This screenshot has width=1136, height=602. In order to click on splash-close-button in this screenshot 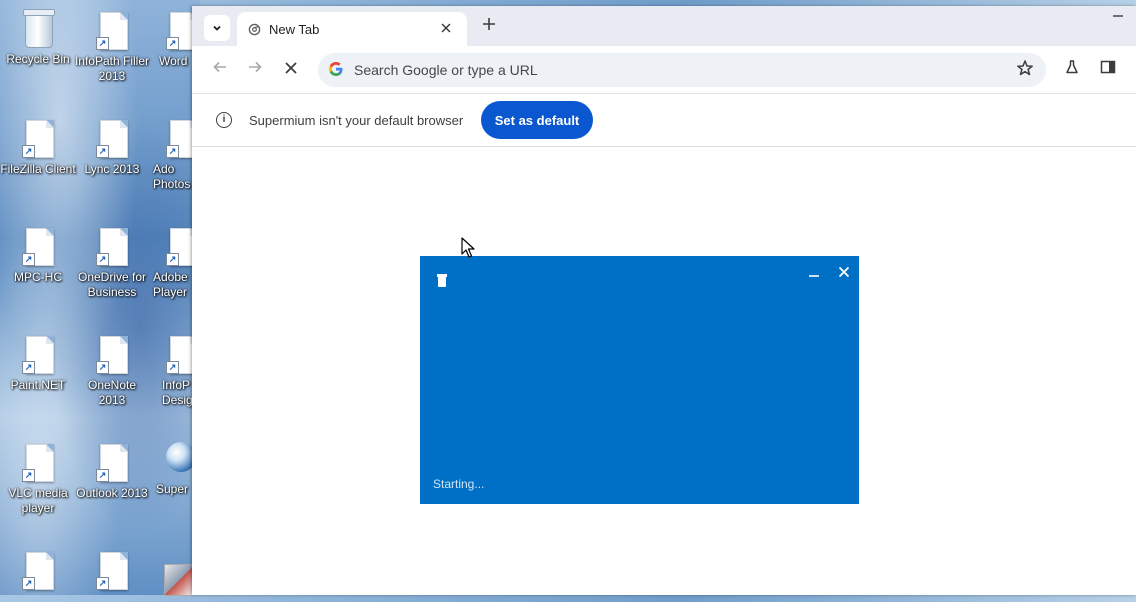, I will do `click(844, 274)`.